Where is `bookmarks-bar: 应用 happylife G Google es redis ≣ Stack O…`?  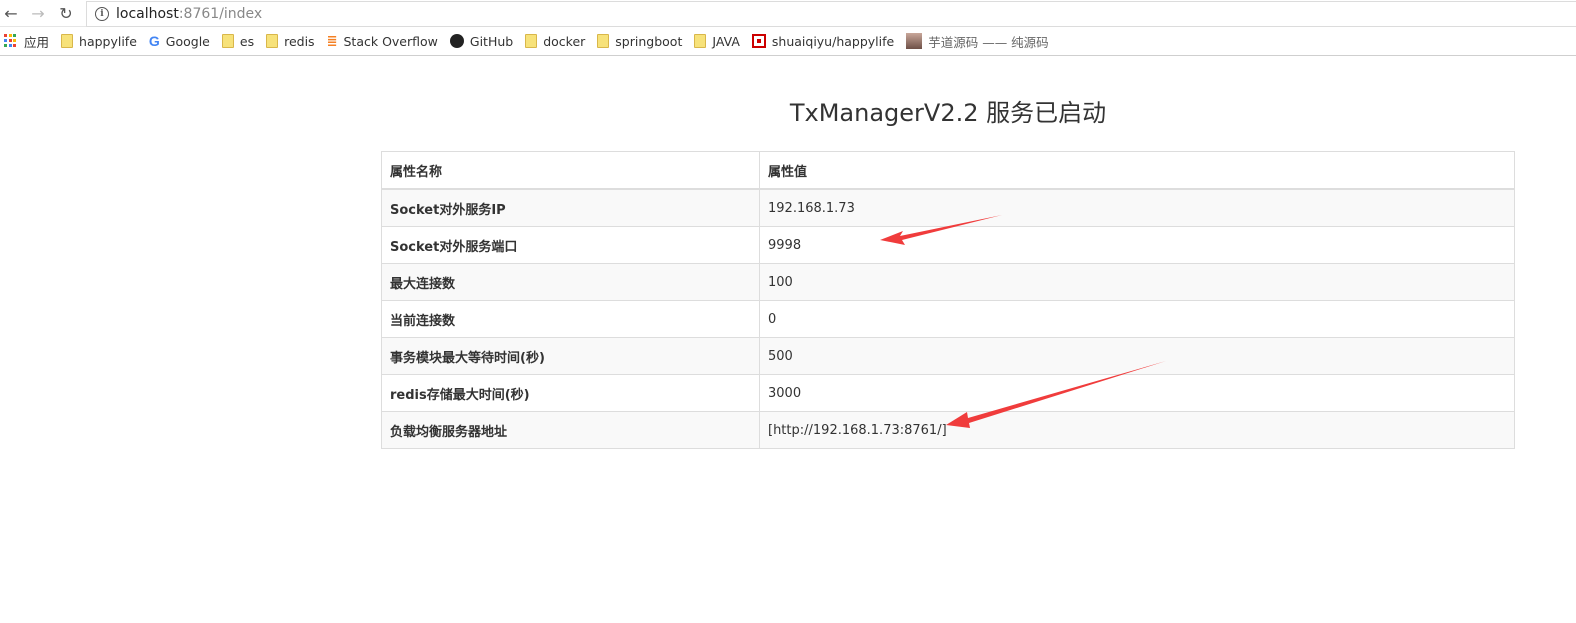 bookmarks-bar: 应用 happylife G Google es redis ≣ Stack O… is located at coordinates (788, 41).